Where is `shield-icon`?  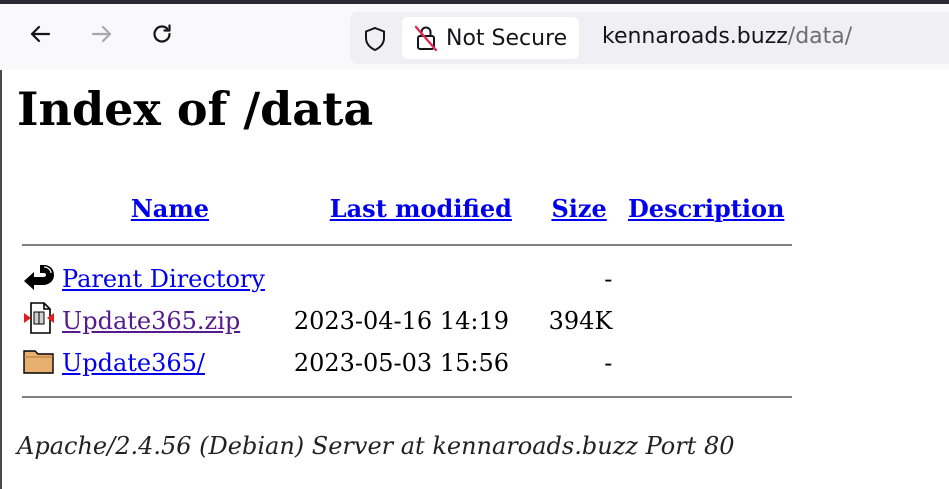
shield-icon is located at coordinates (375, 39).